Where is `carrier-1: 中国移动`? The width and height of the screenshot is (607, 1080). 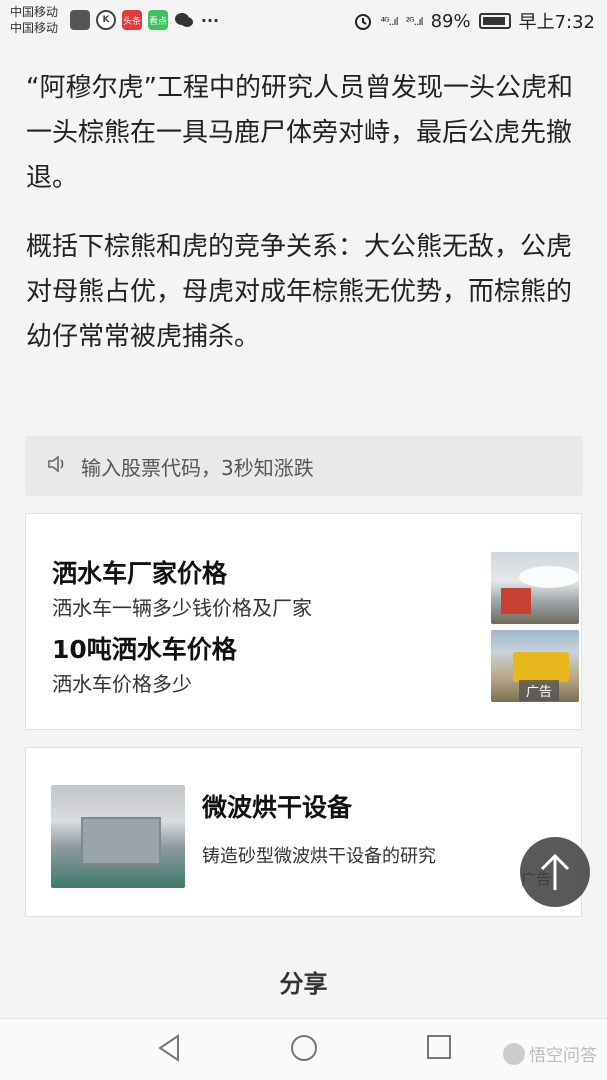 carrier-1: 中国移动 is located at coordinates (34, 12).